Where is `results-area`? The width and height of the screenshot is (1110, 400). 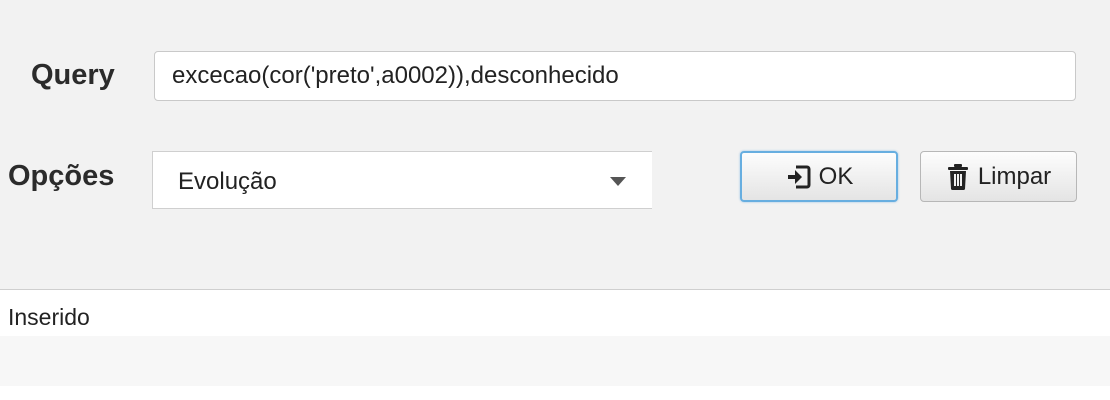
results-area is located at coordinates (555, 361).